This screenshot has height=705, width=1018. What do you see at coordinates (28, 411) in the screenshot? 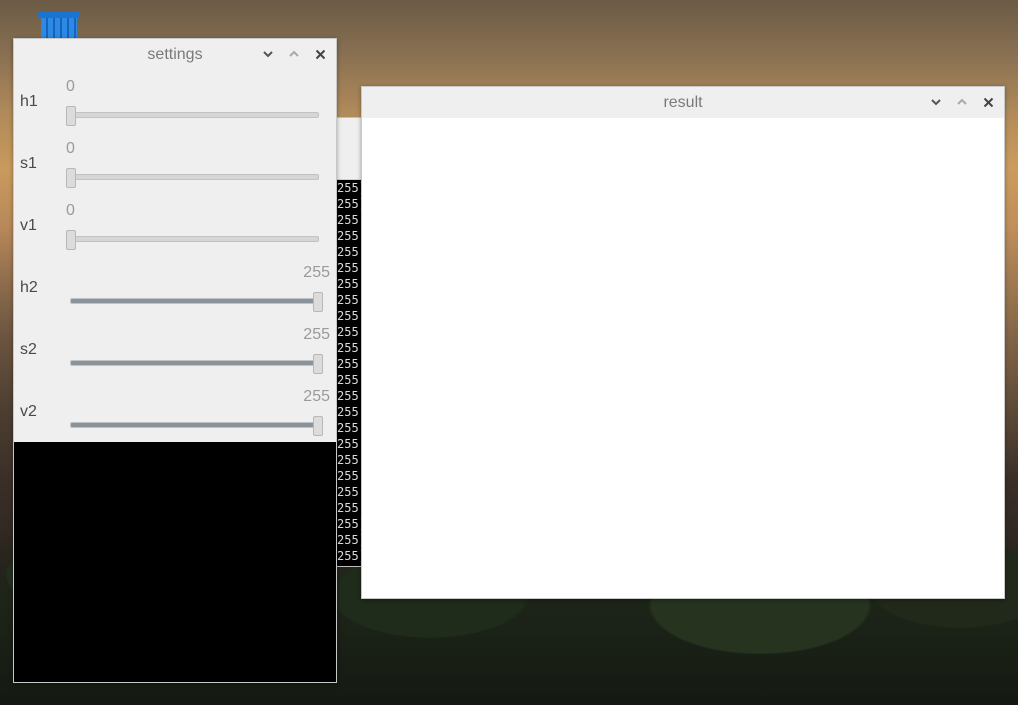
I see `trackbar-label: v2` at bounding box center [28, 411].